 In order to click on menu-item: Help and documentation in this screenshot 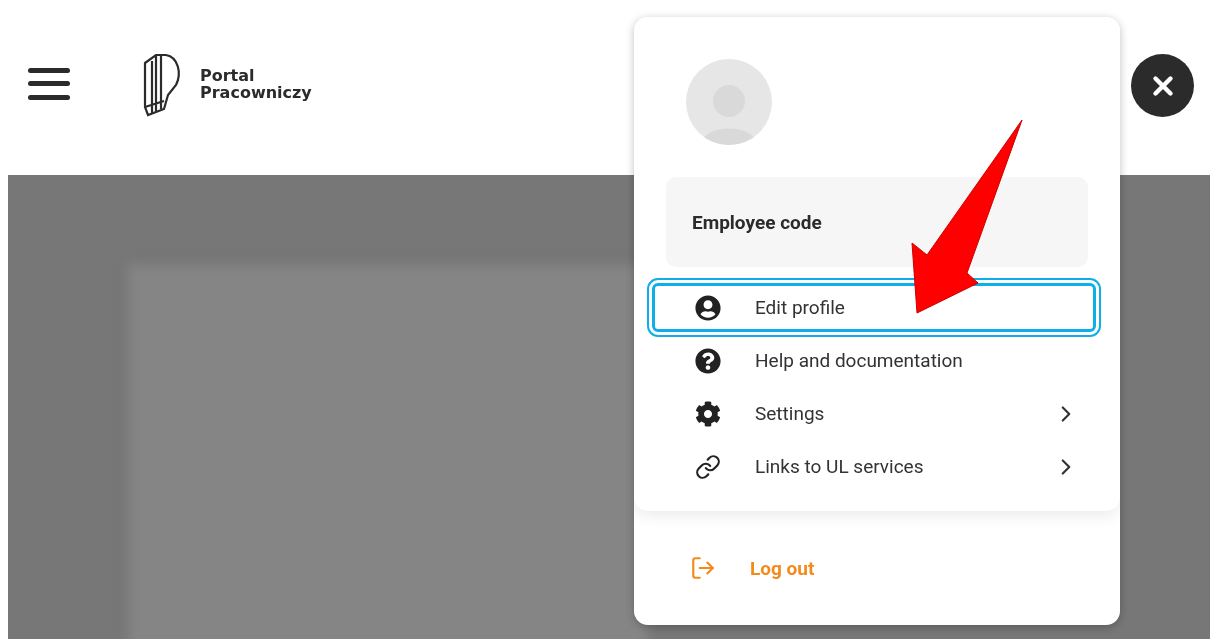, I will do `click(874, 360)`.